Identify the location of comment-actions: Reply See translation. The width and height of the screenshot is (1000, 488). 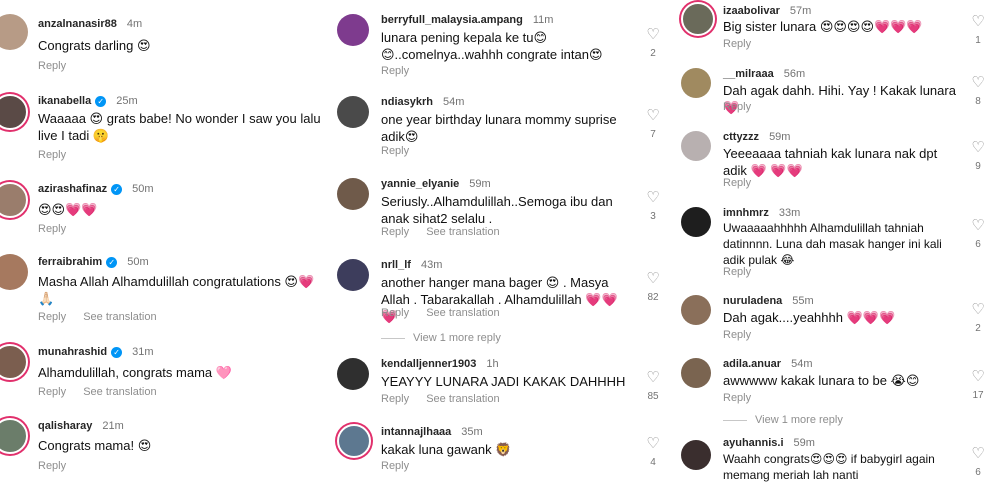
(104, 317).